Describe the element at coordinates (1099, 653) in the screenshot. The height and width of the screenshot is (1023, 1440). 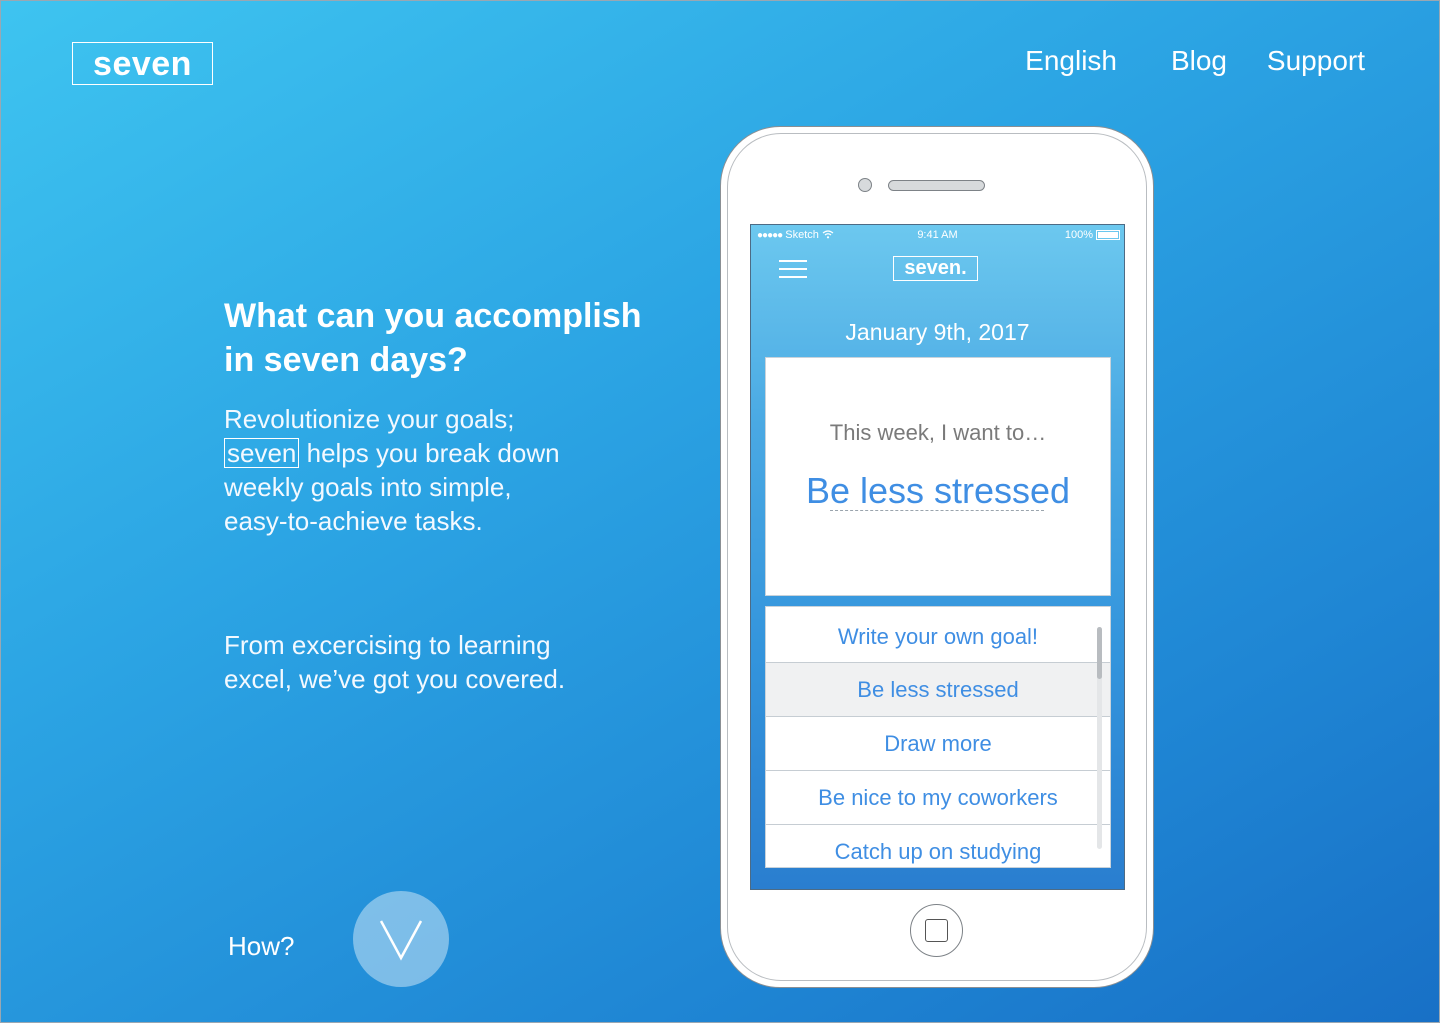
I see `picker-scroll-thumb` at that location.